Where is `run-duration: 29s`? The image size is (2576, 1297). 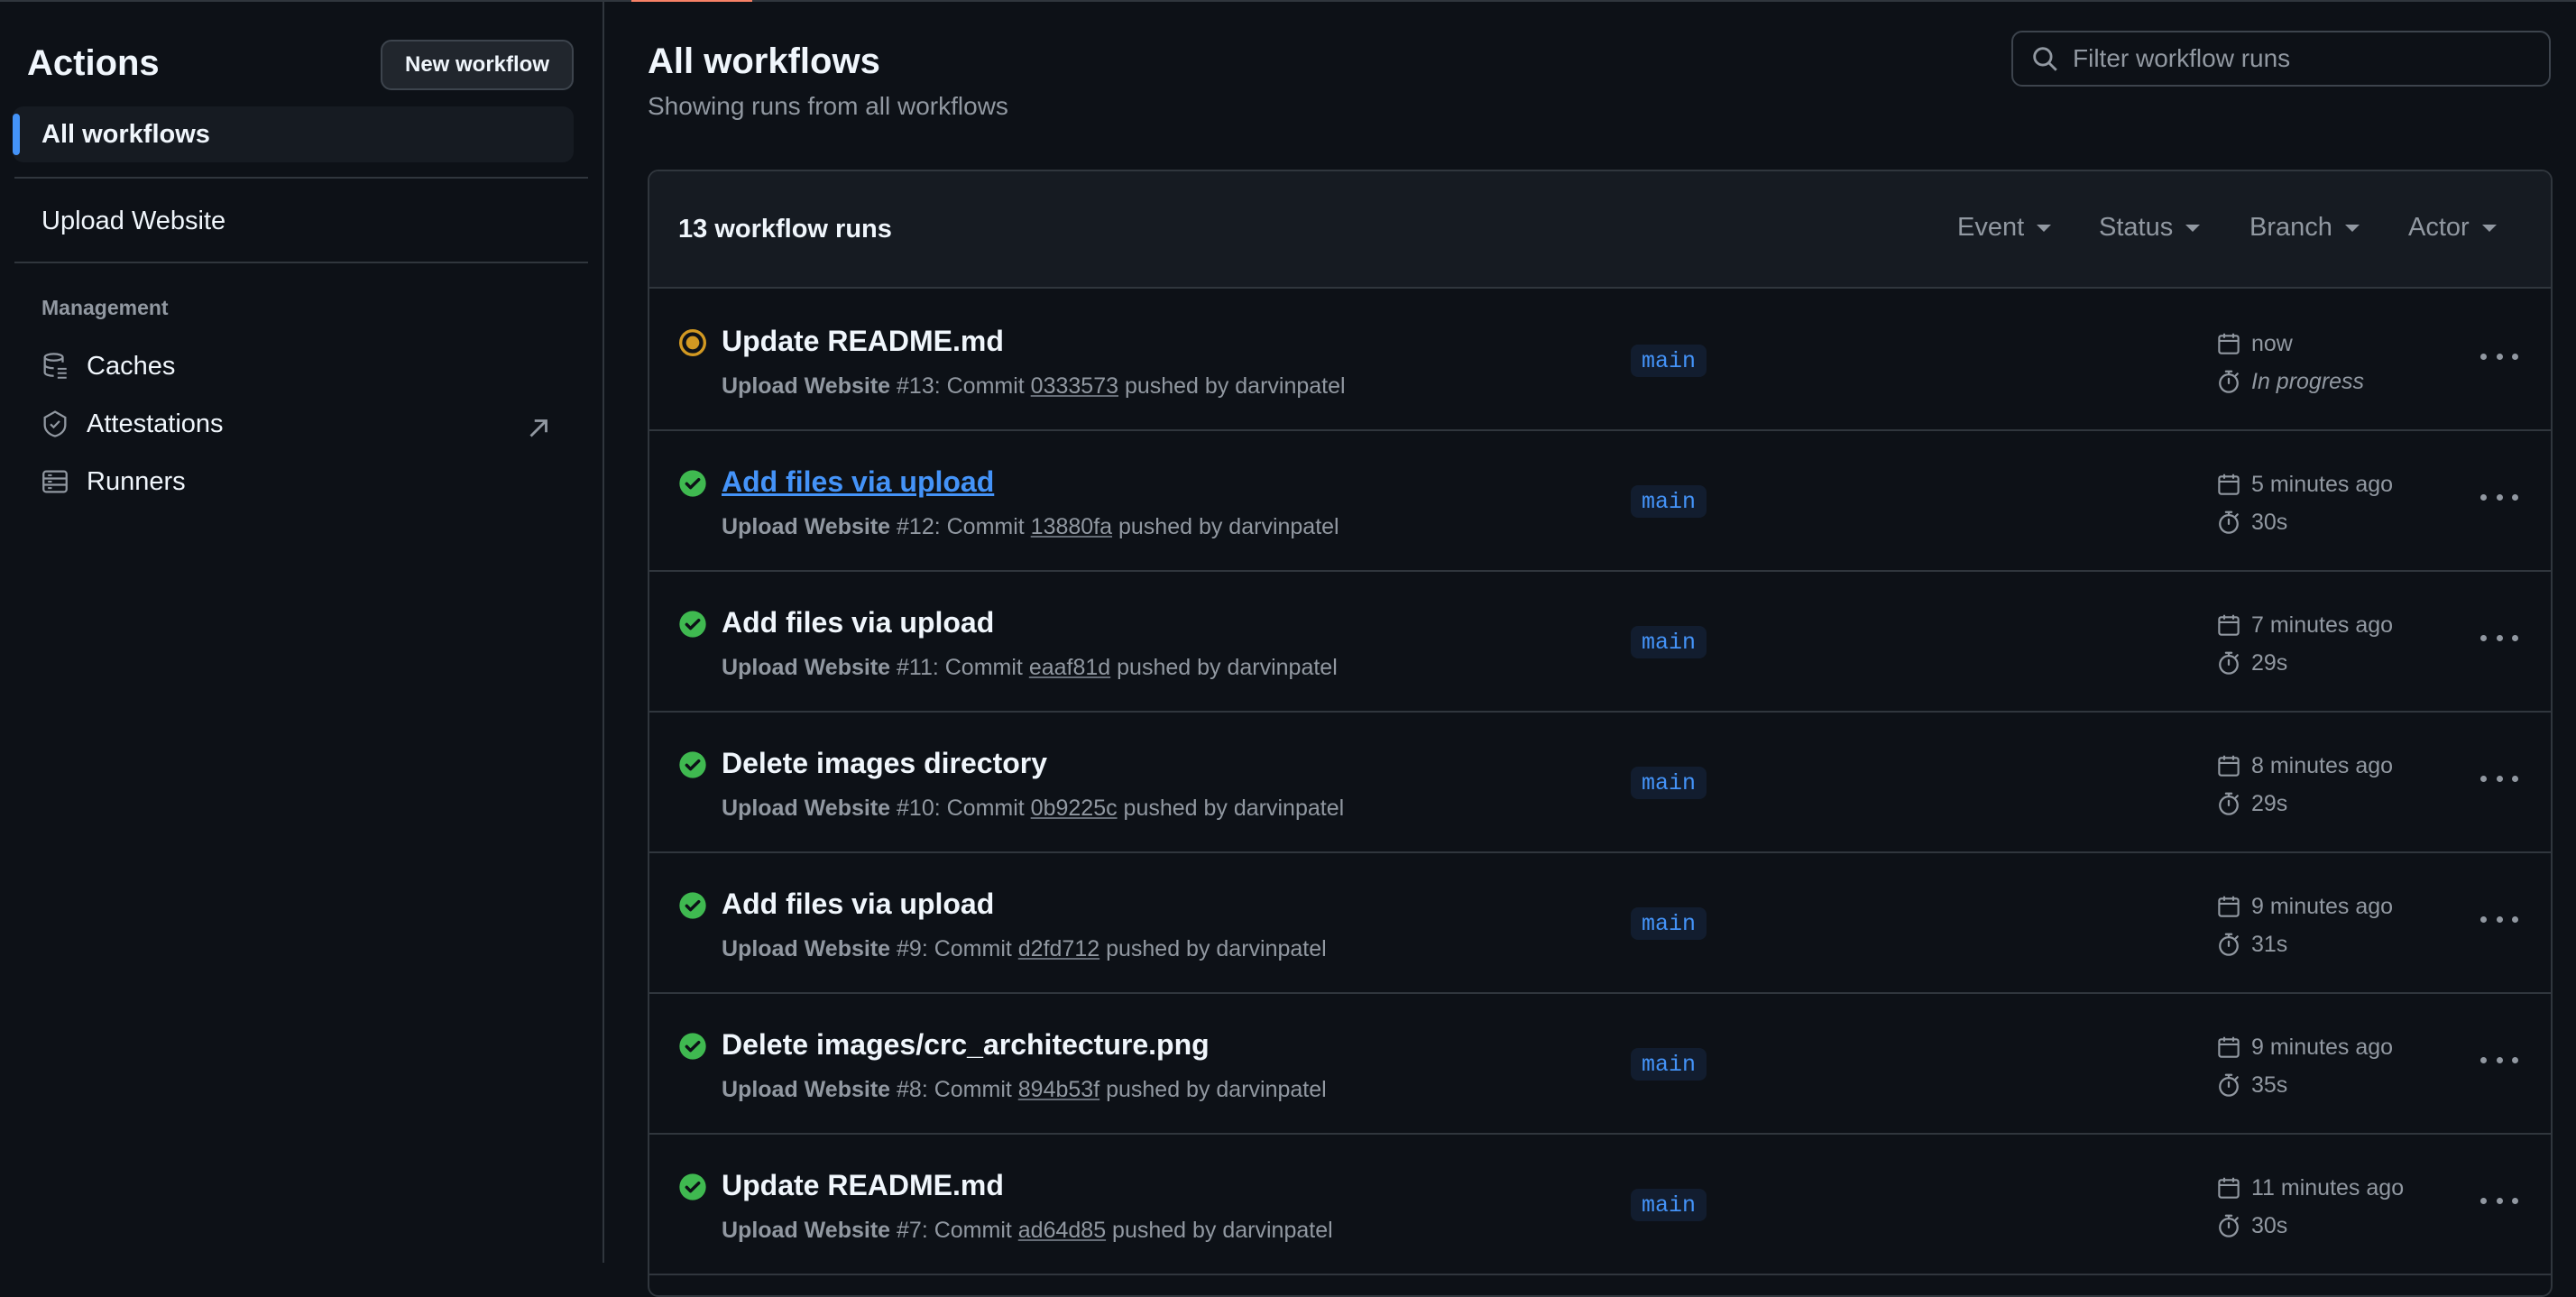
run-duration: 29s is located at coordinates (2251, 662).